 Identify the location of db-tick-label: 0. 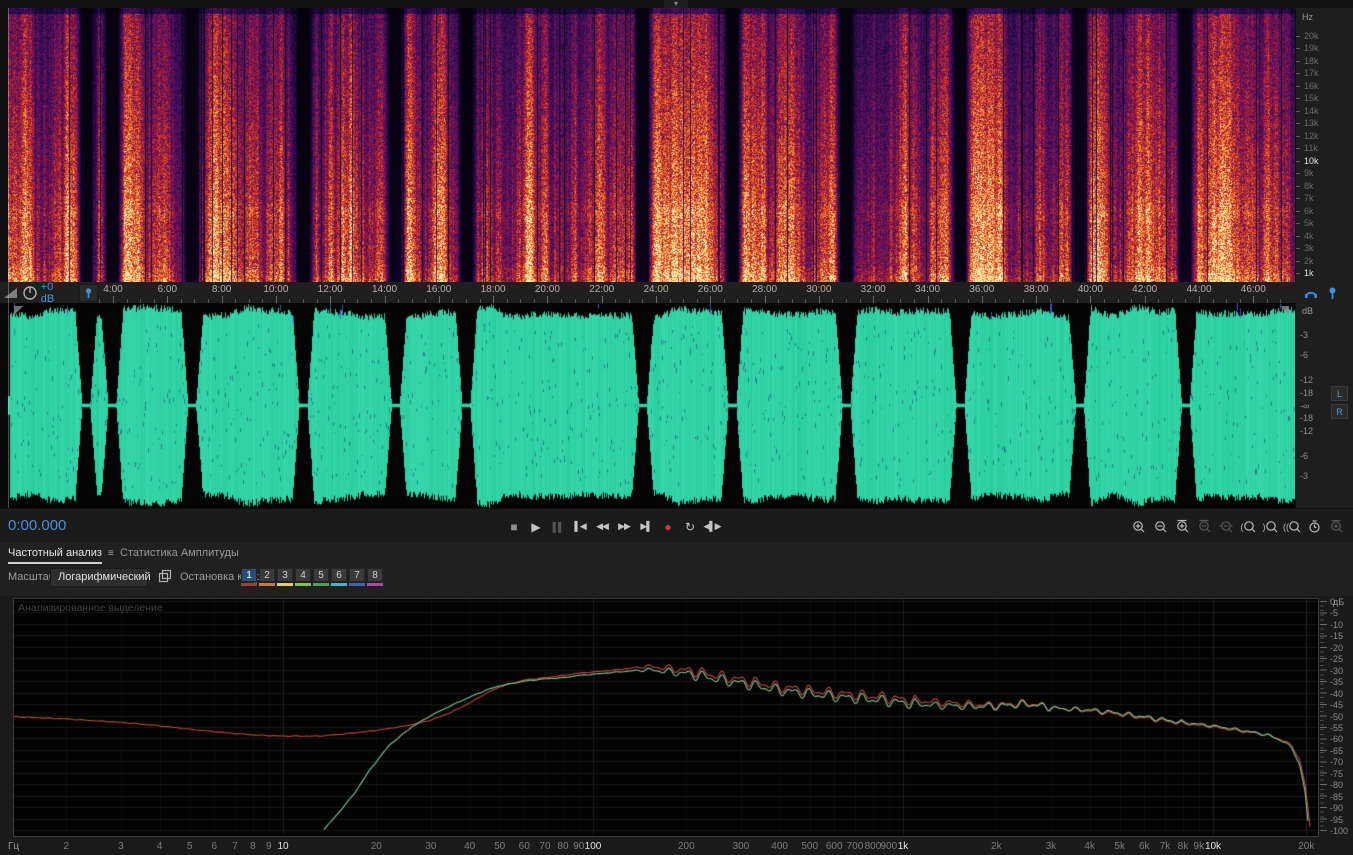
(1333, 602).